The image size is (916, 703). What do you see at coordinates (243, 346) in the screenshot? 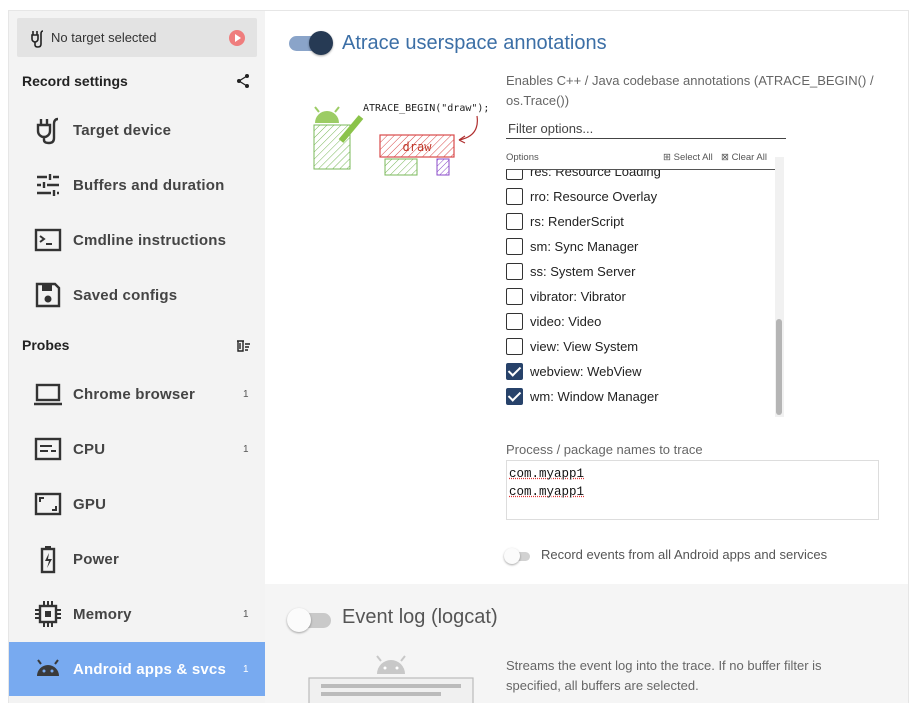
I see `clear-probes-icon` at bounding box center [243, 346].